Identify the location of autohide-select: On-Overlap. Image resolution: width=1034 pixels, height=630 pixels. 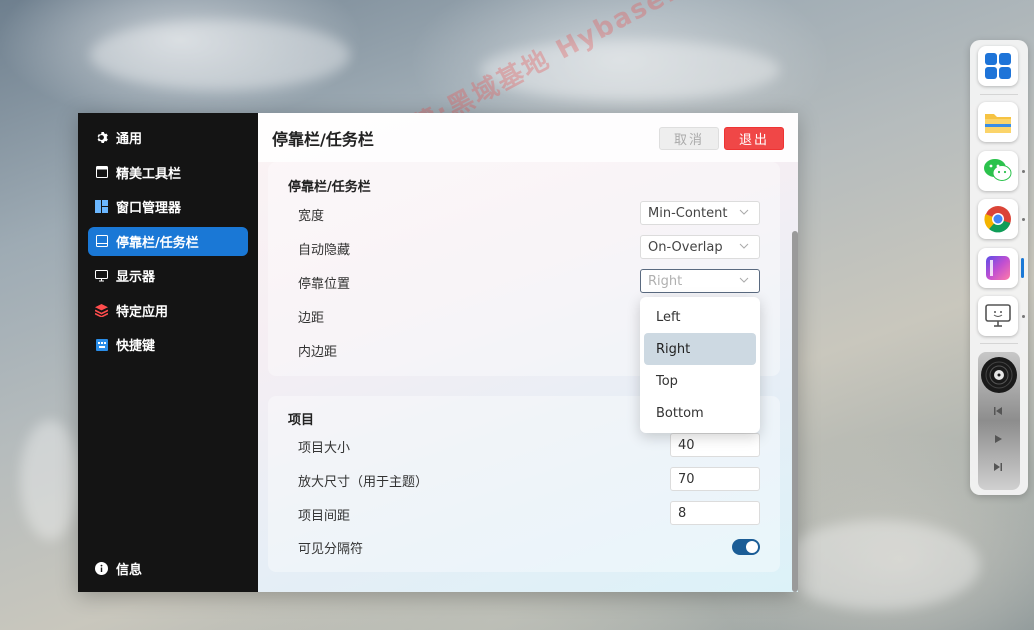
(700, 247).